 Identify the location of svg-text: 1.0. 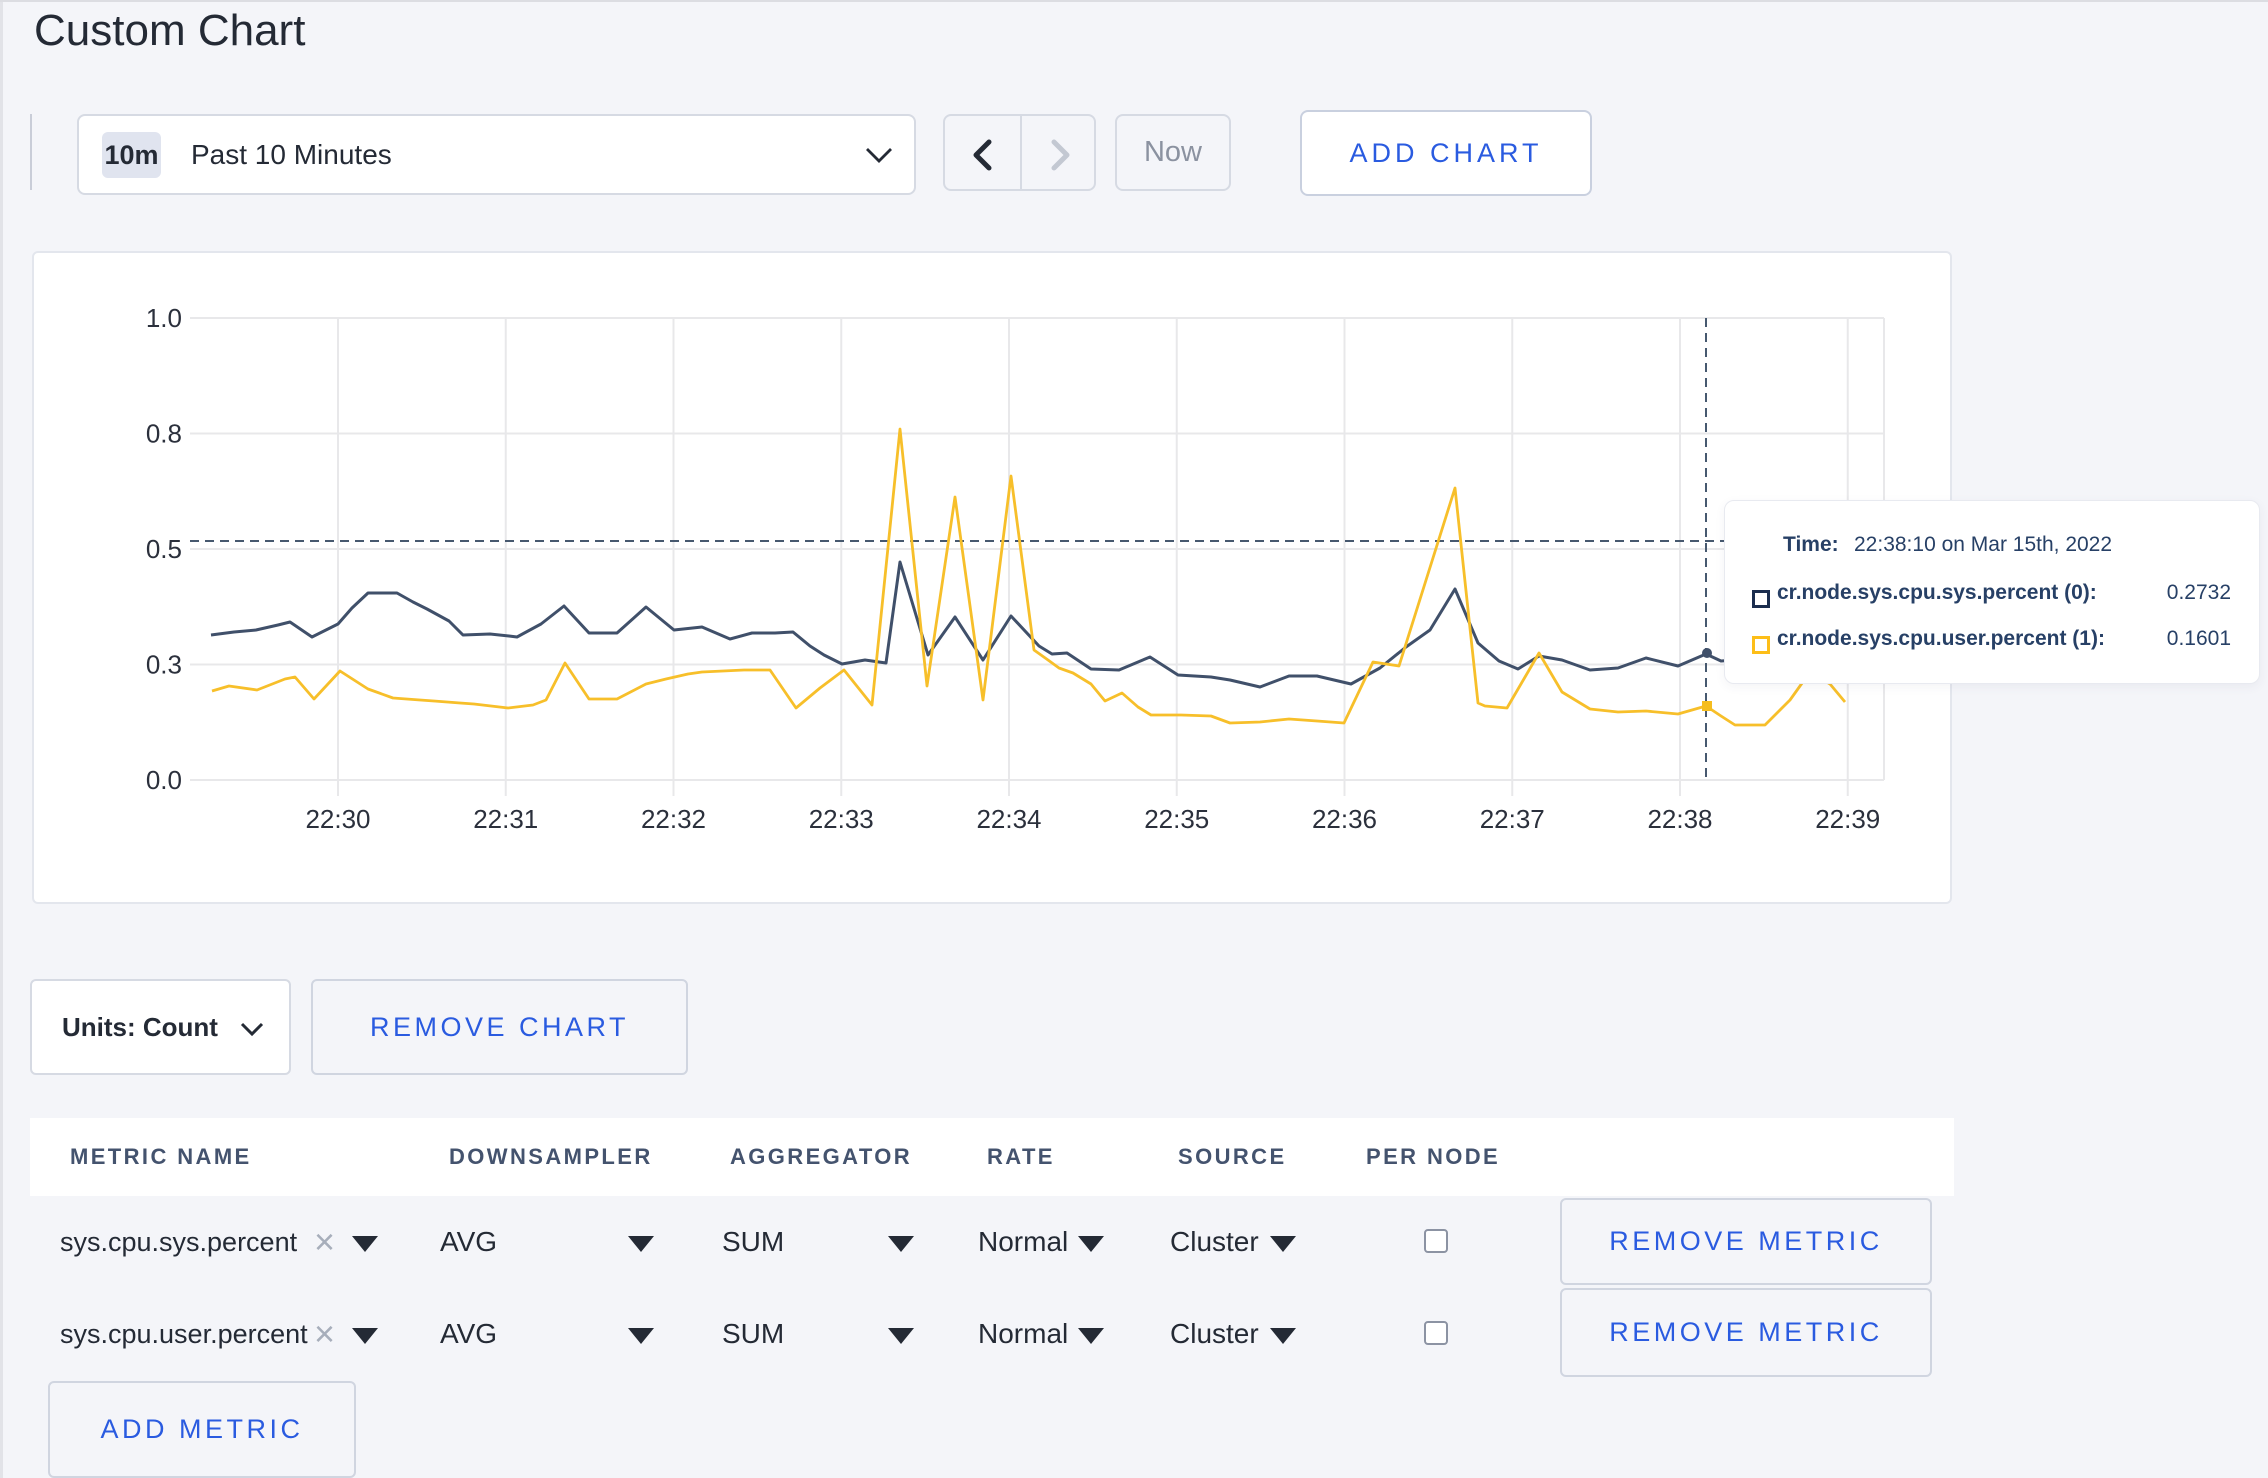
(164, 318).